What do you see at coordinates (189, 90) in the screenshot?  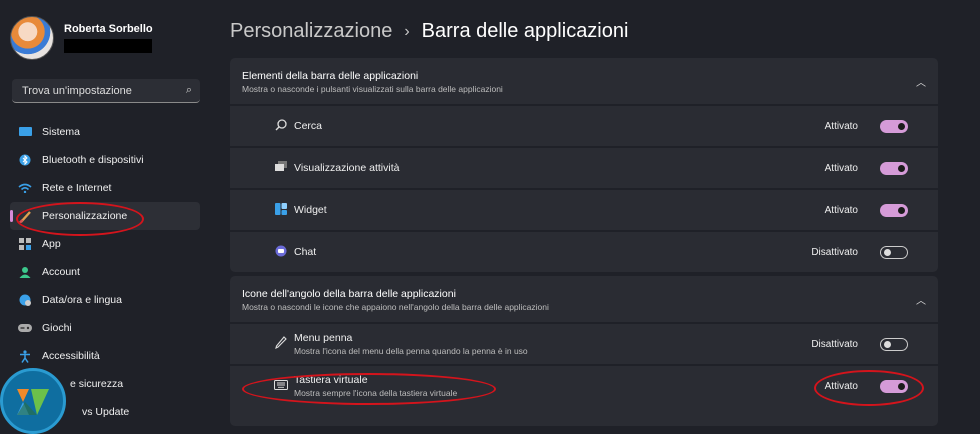 I see `search-icon: ⌕` at bounding box center [189, 90].